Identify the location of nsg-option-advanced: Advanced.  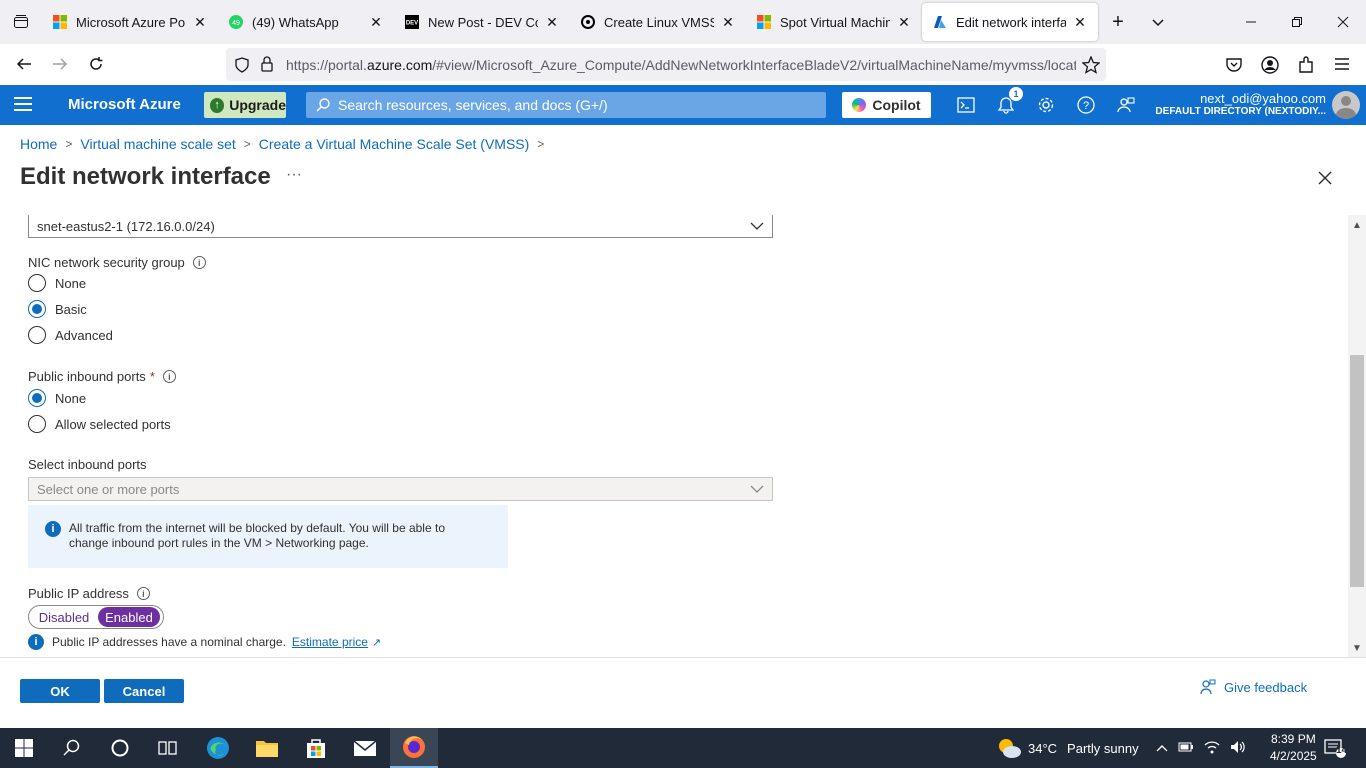
(70, 335).